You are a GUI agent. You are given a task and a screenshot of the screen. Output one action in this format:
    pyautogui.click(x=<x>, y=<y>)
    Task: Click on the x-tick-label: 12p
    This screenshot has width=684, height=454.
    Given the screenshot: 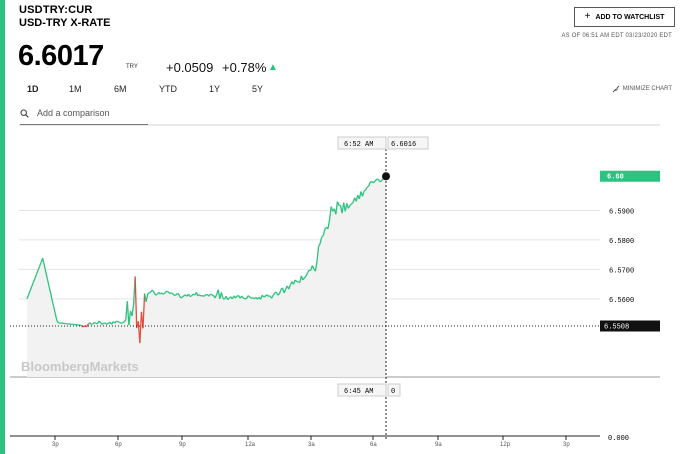 What is the action you would take?
    pyautogui.click(x=505, y=445)
    